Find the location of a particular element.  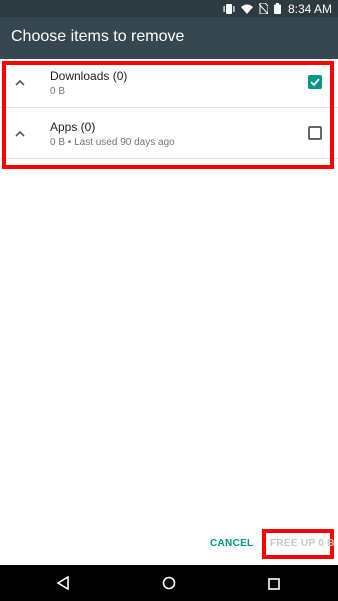

no-sim-icon is located at coordinates (263, 8).